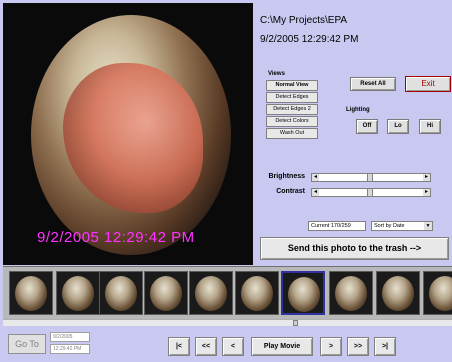 The width and height of the screenshot is (452, 362). Describe the element at coordinates (428, 84) in the screenshot. I see `exit-button: Exit` at that location.